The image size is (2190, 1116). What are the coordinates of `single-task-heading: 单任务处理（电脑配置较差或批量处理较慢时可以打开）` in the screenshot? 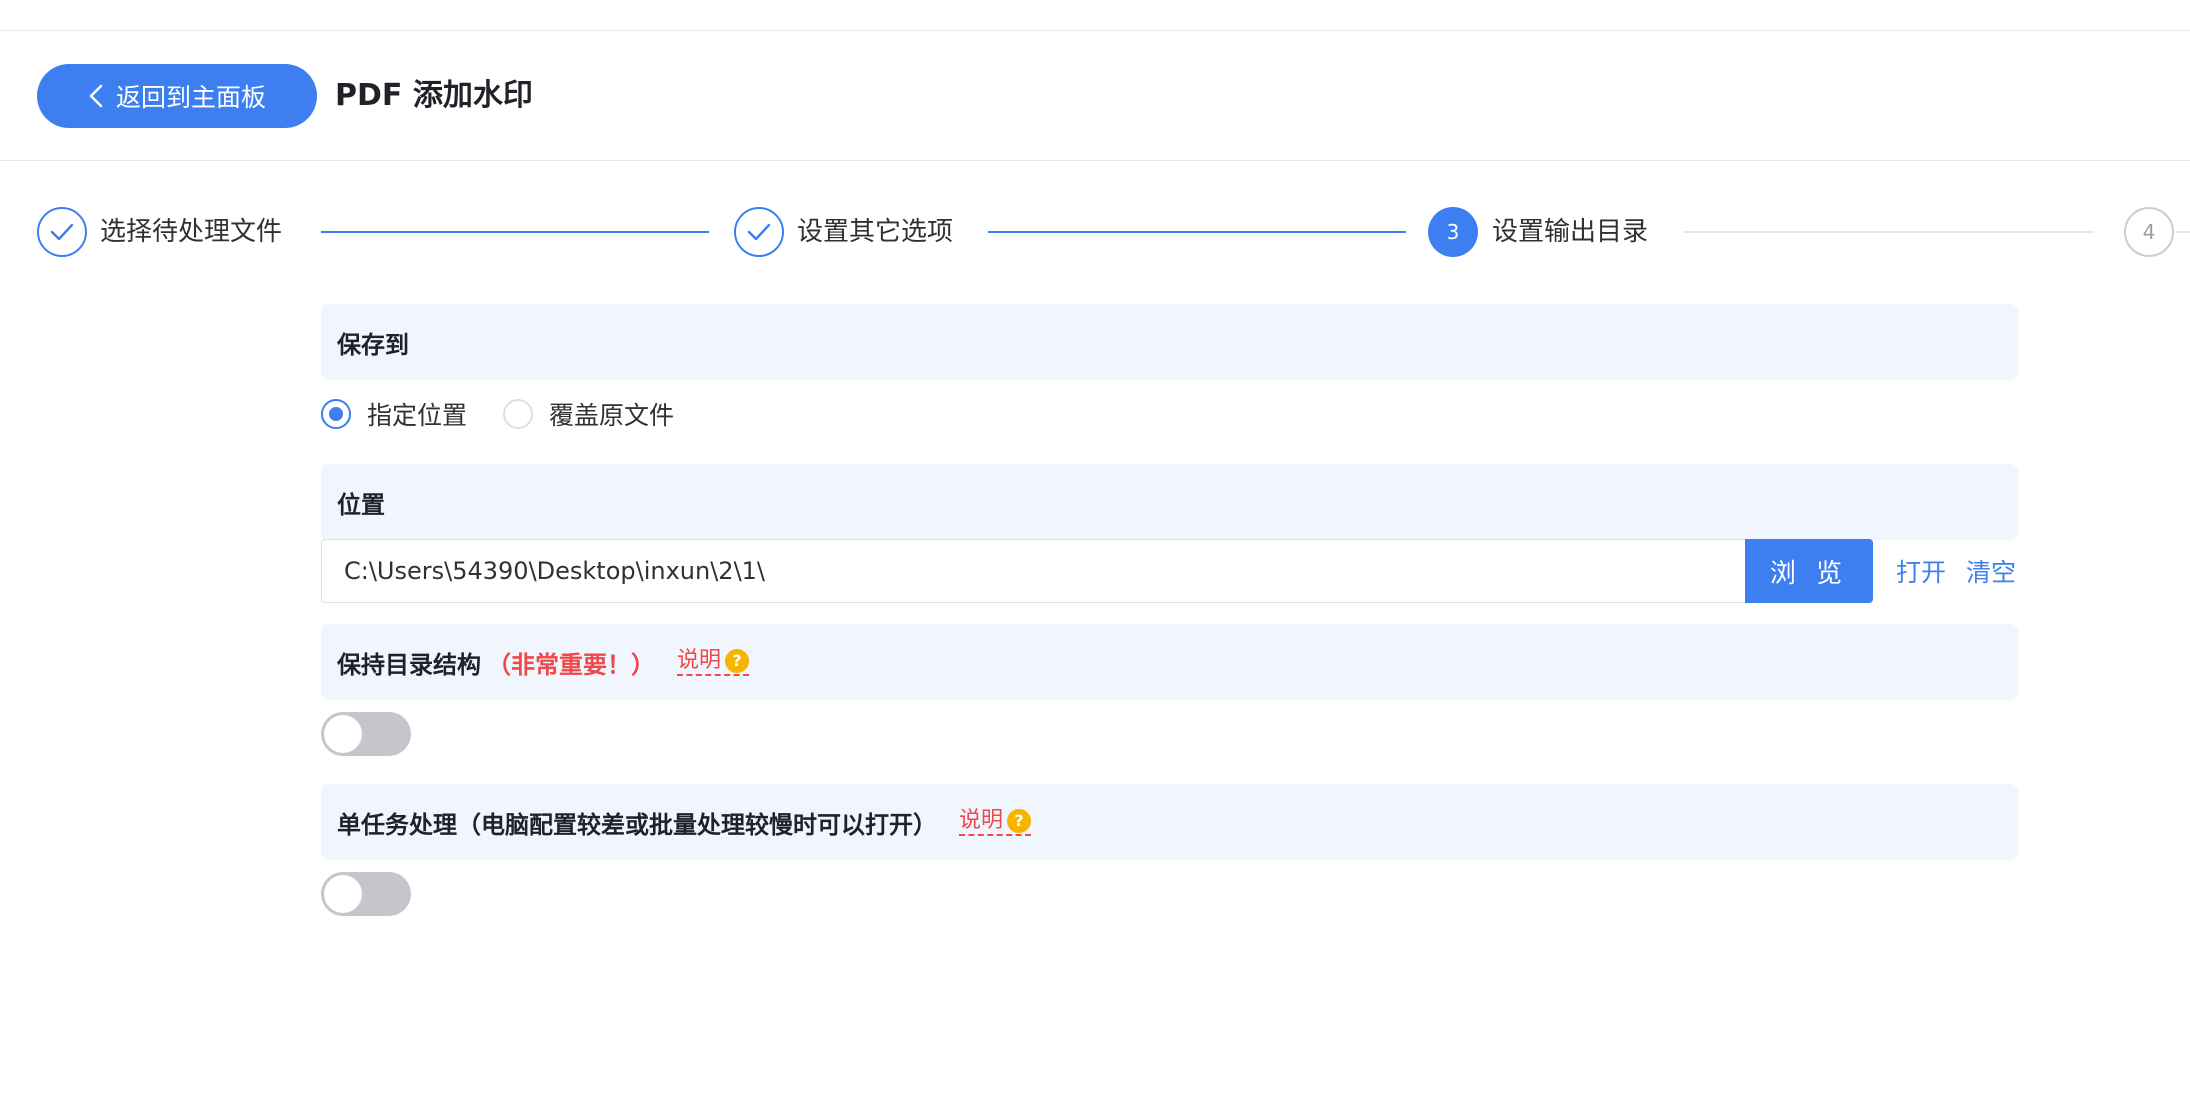 It's located at (637, 824).